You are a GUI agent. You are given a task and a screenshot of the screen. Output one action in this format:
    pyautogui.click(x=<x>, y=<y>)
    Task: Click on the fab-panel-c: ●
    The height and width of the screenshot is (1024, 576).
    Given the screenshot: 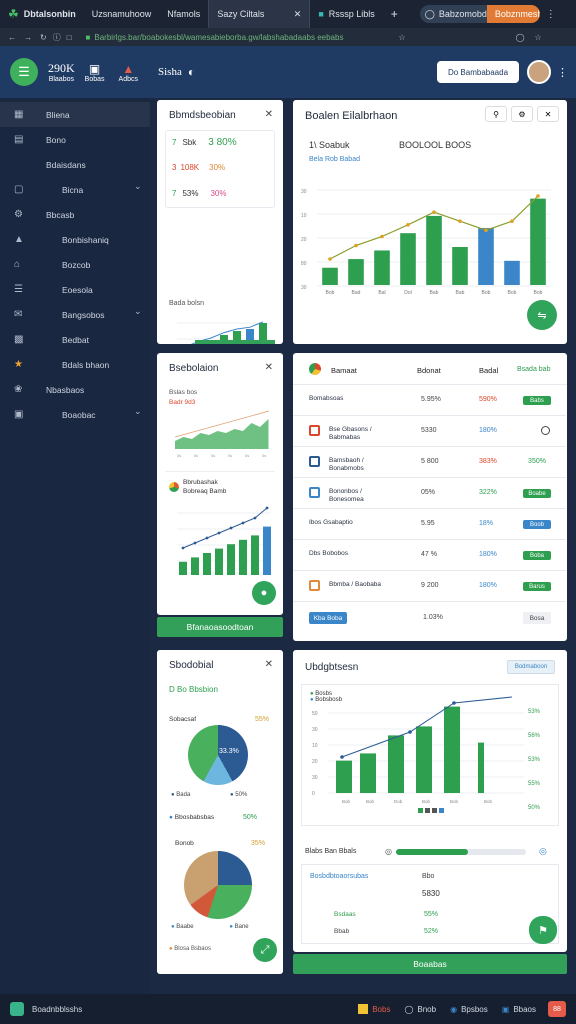 What is the action you would take?
    pyautogui.click(x=264, y=593)
    